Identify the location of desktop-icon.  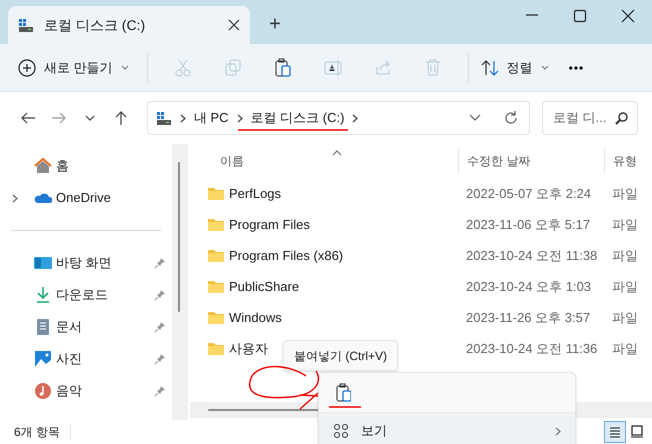
(43, 263).